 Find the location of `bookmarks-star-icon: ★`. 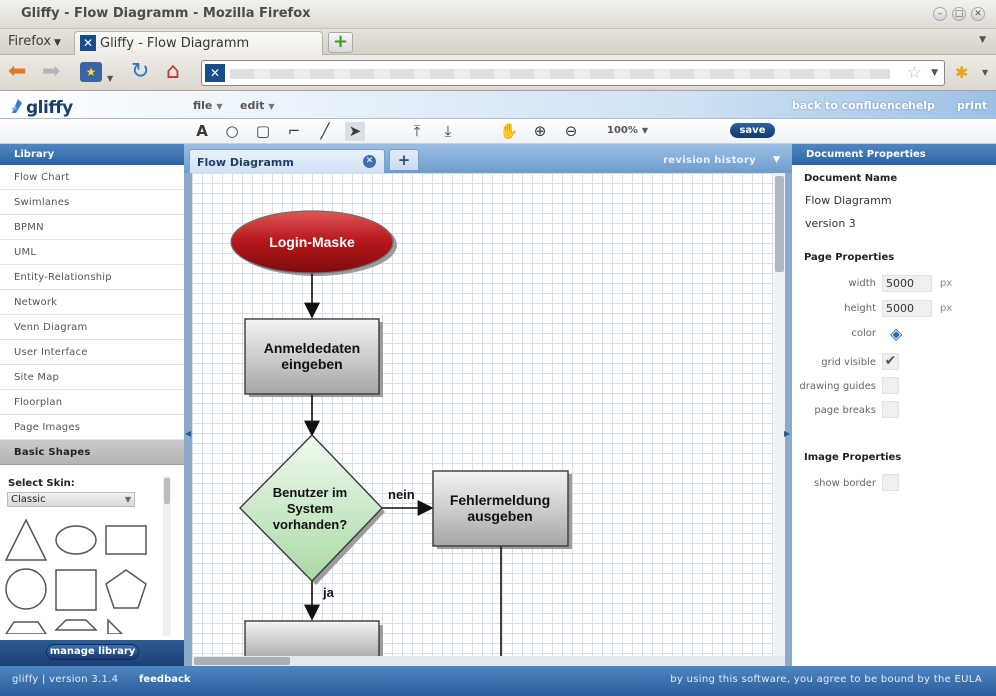

bookmarks-star-icon: ★ is located at coordinates (91, 72).